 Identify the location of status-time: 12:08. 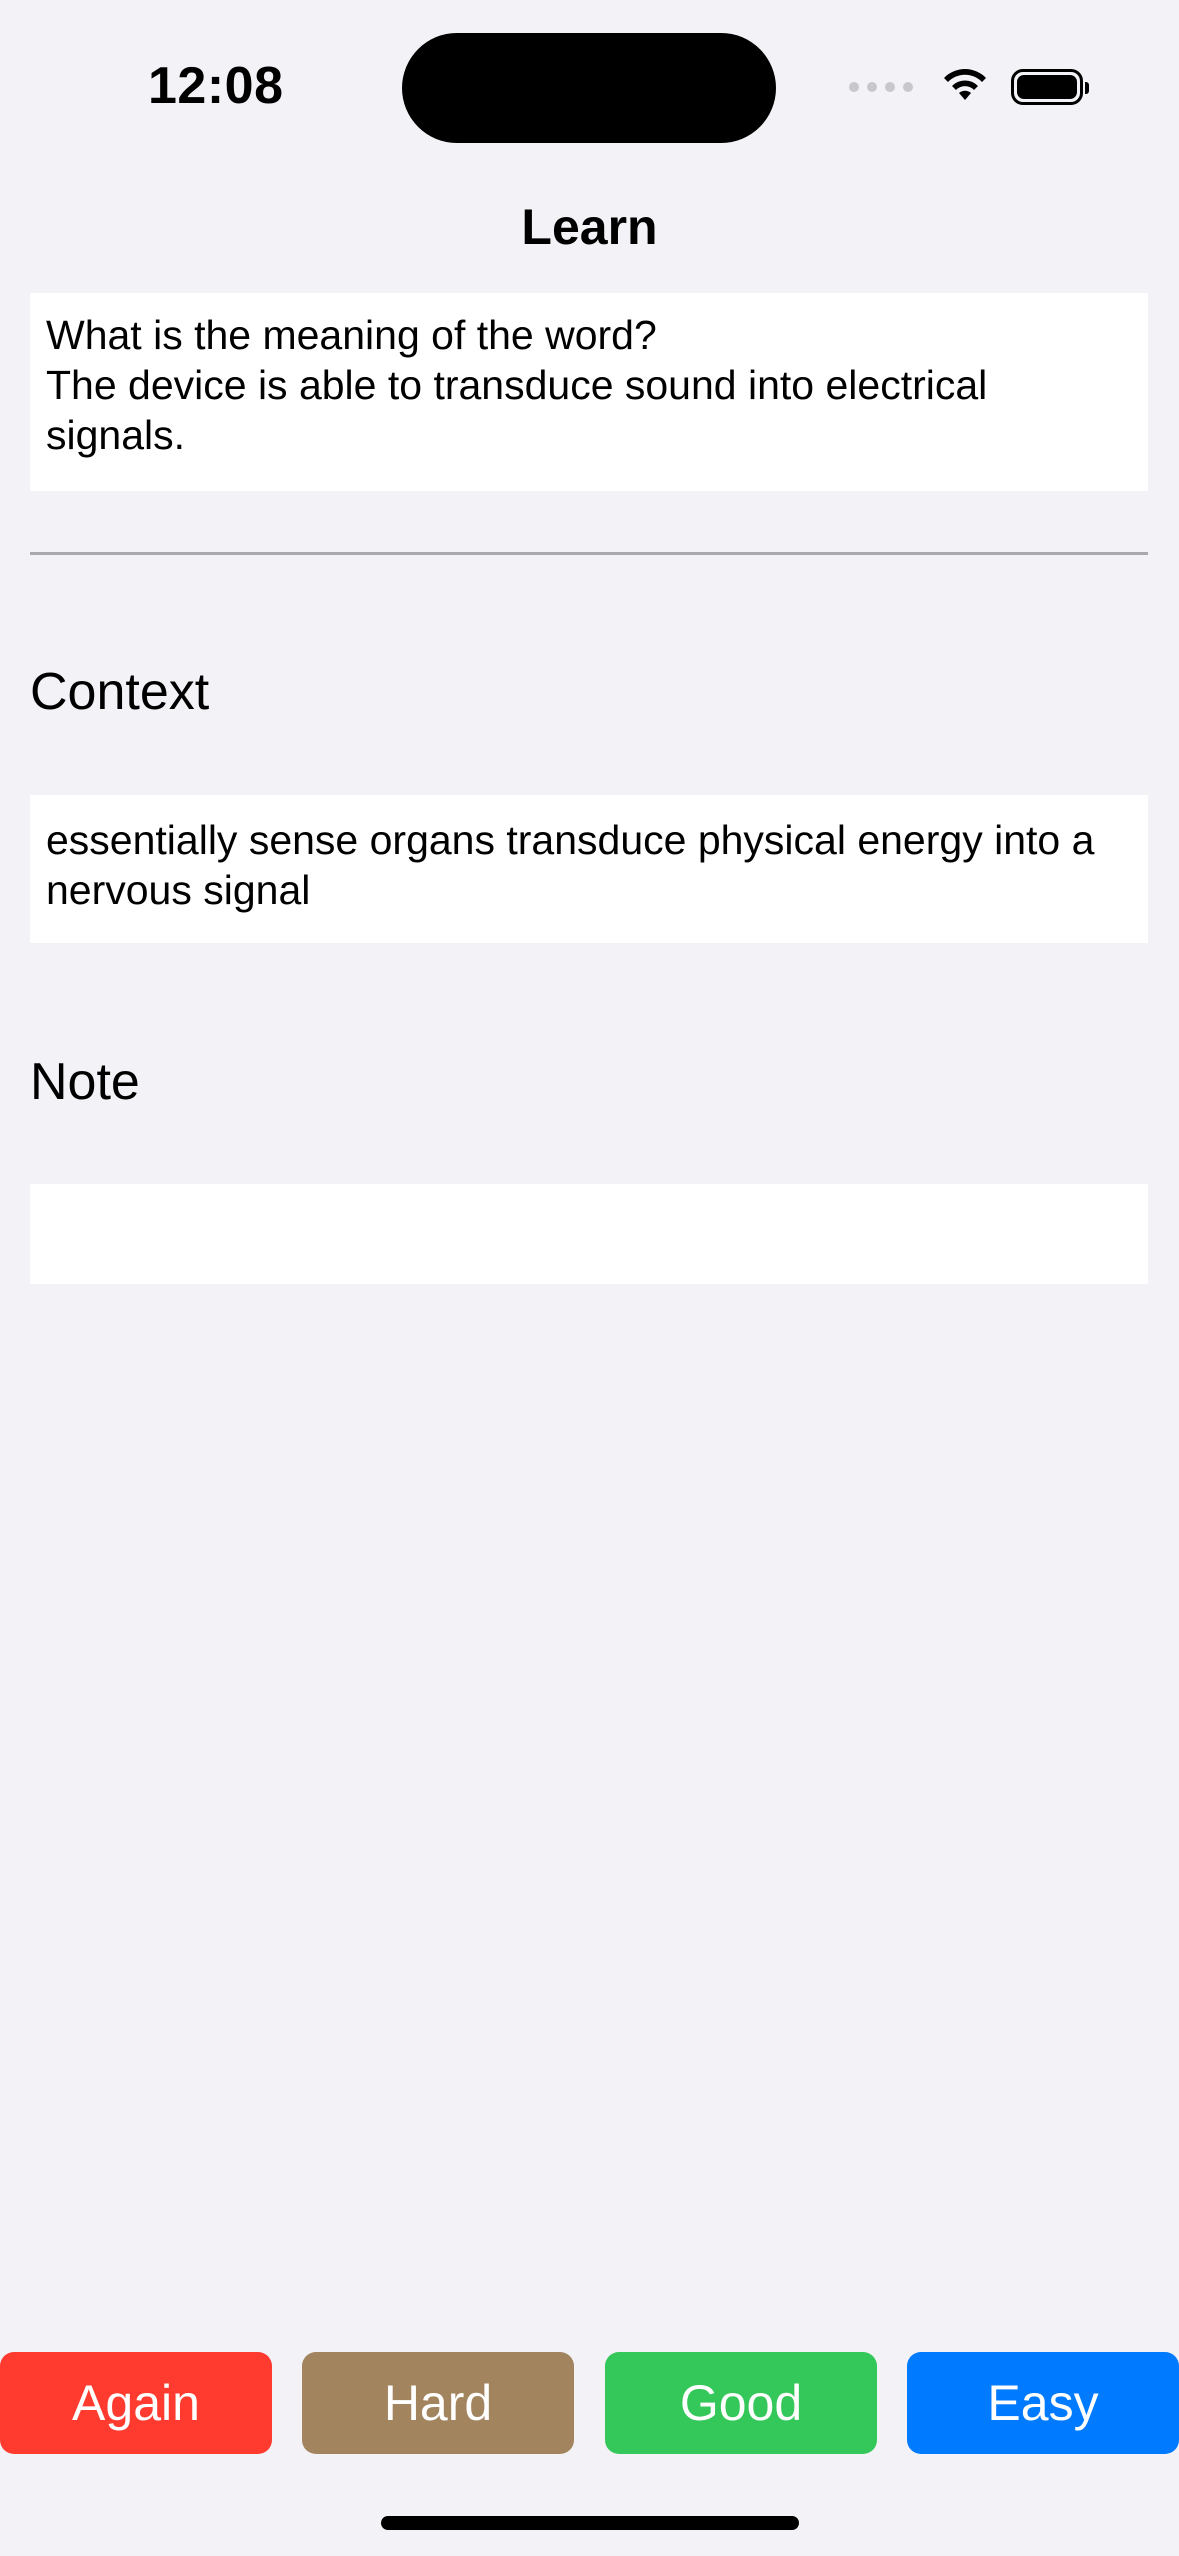
(216, 86).